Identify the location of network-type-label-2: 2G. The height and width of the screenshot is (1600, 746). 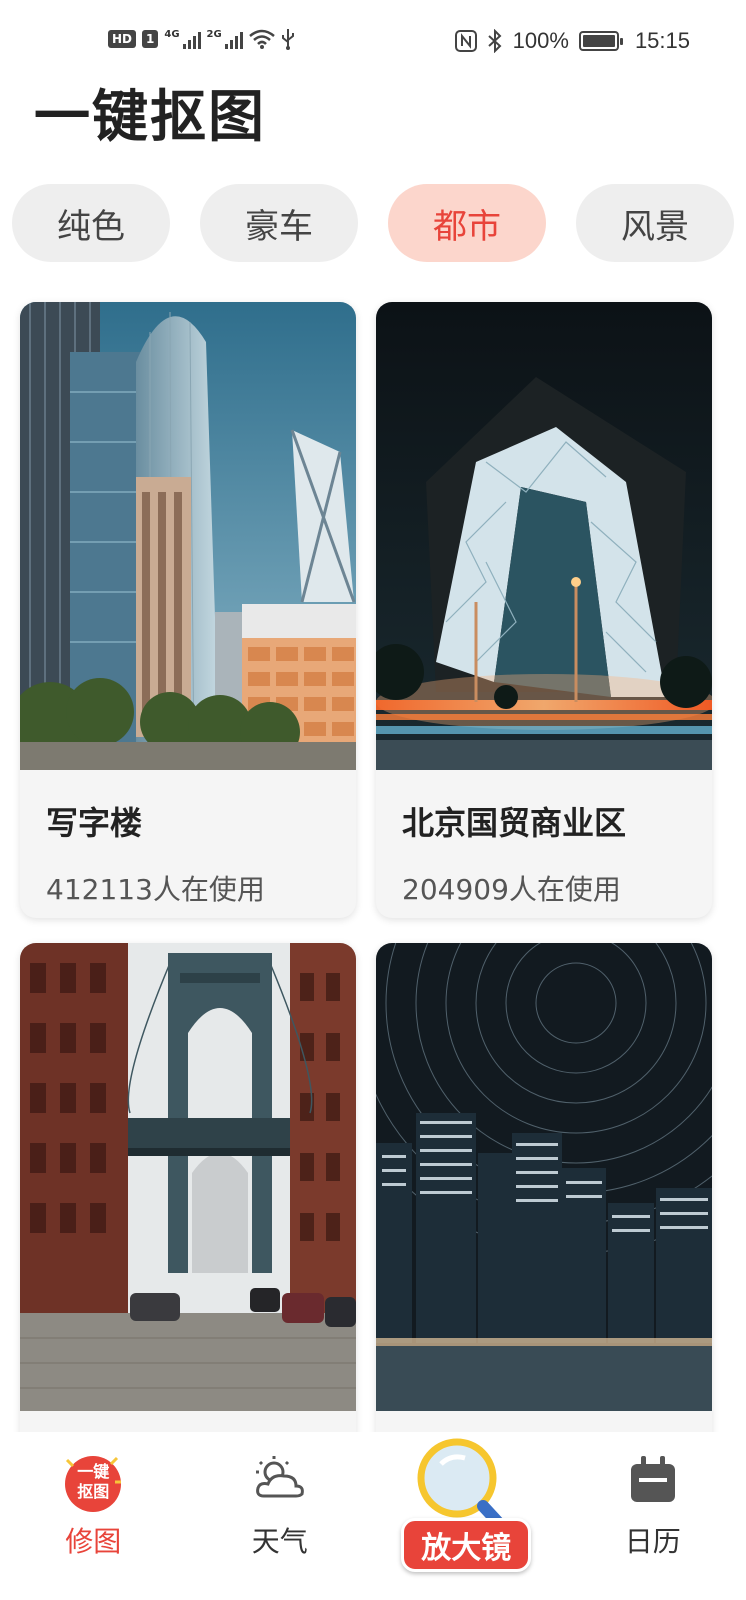
(214, 34).